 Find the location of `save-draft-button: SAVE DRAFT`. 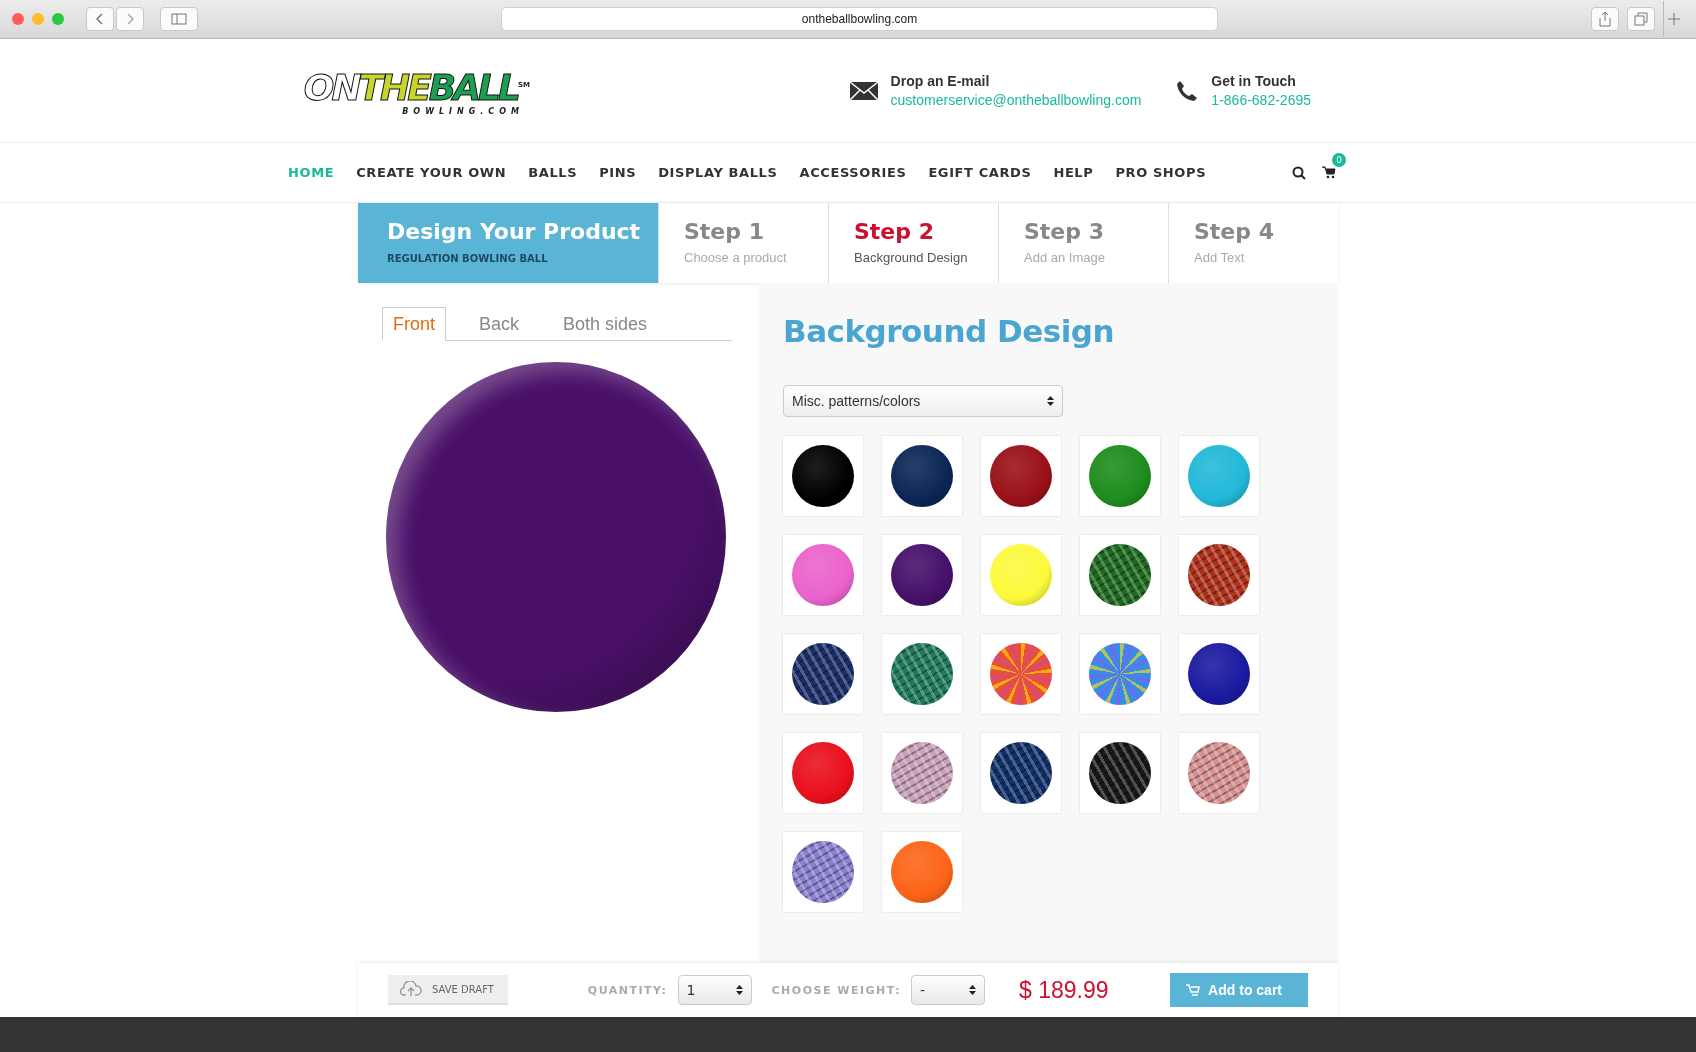

save-draft-button: SAVE DRAFT is located at coordinates (448, 990).